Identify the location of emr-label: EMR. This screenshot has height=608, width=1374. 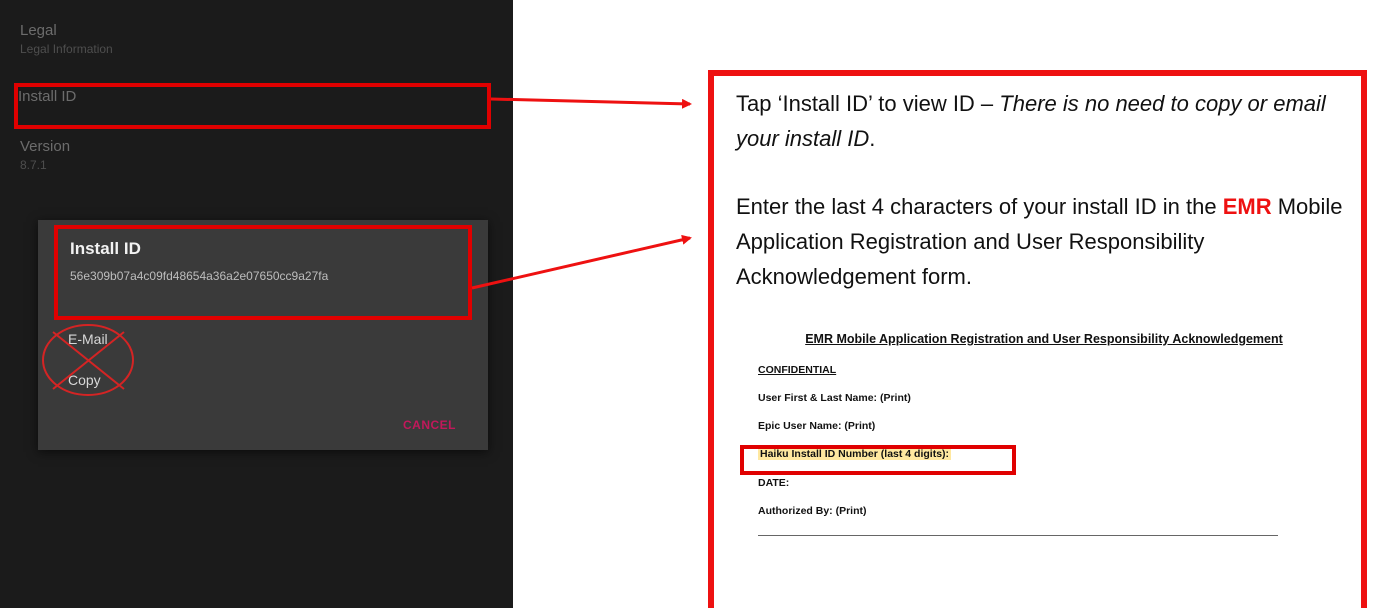
(1247, 206).